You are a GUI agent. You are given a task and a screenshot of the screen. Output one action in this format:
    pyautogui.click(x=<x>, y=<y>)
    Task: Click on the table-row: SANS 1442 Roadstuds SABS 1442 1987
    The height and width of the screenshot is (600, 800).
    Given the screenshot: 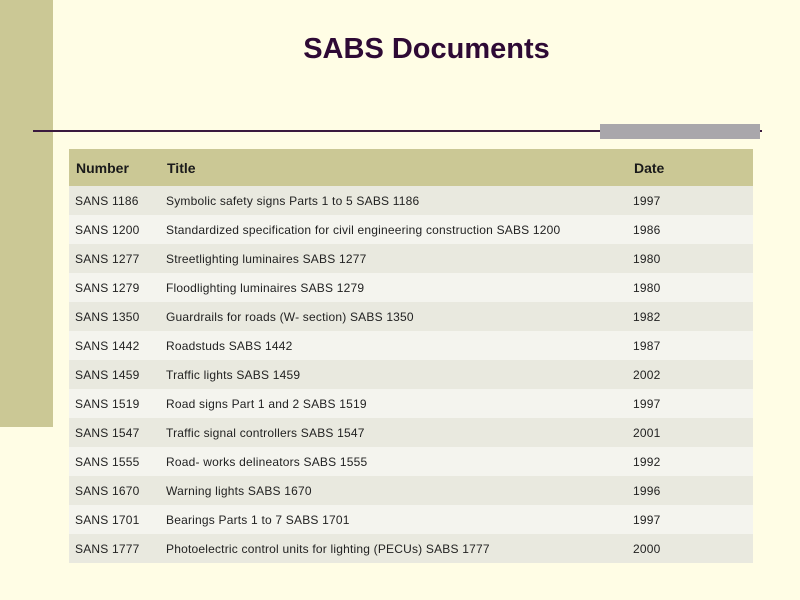 What is the action you would take?
    pyautogui.click(x=411, y=345)
    